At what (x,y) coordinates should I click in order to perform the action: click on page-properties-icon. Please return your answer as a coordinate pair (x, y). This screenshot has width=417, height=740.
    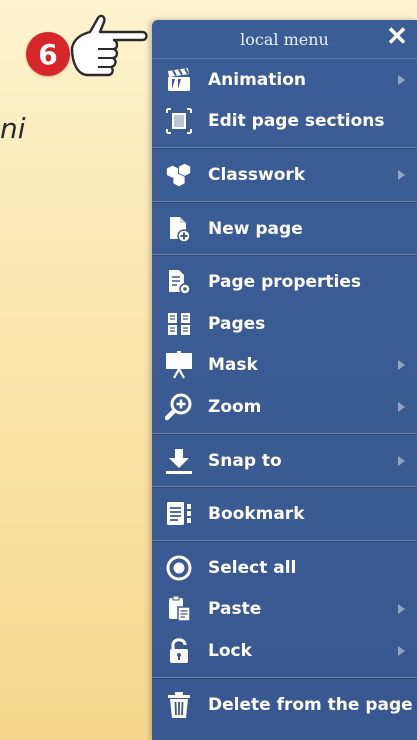
    Looking at the image, I should click on (179, 282).